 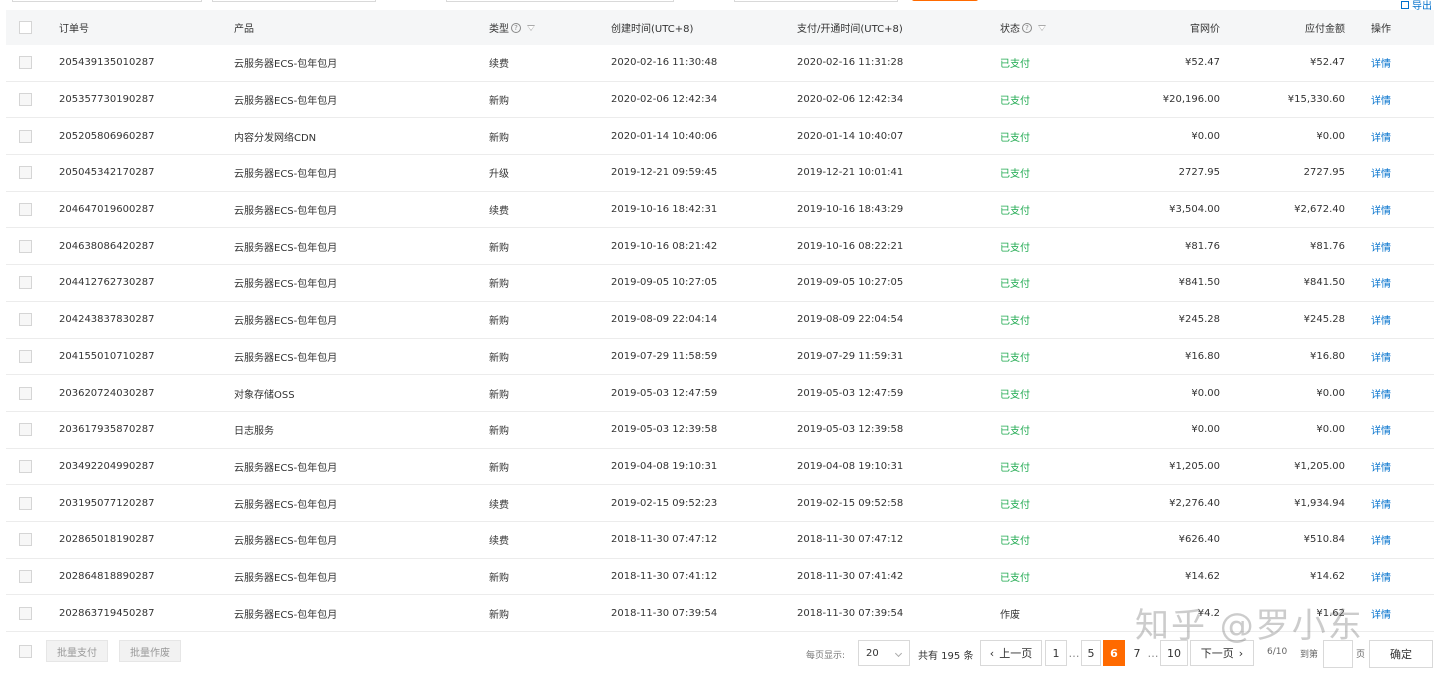 I want to click on next-page-button: 下一页 ›, so click(x=1222, y=653).